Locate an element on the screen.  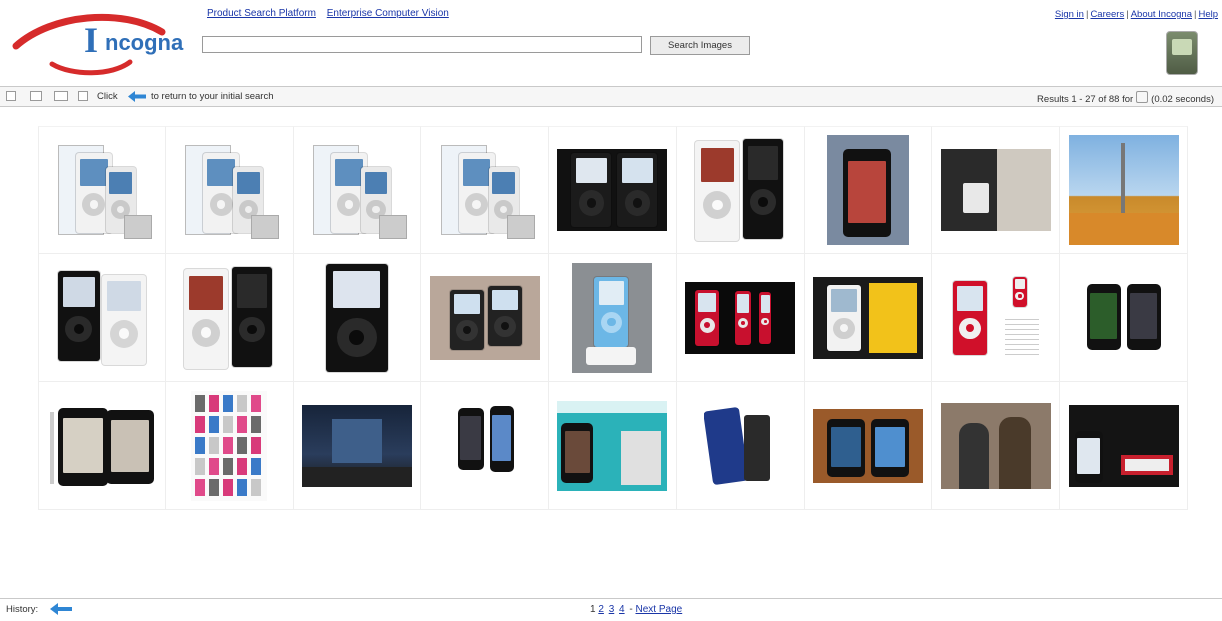
view-grid-icon is located at coordinates (83, 96).